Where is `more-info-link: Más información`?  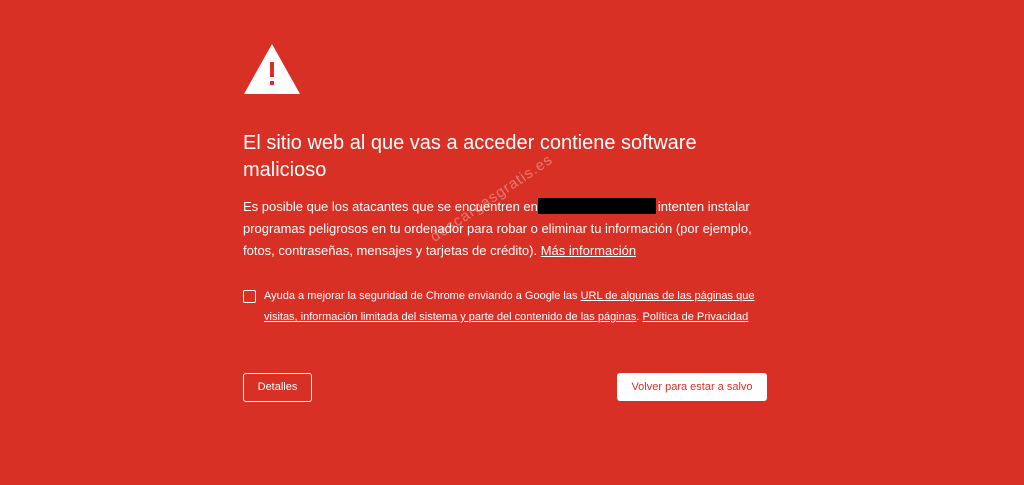 more-info-link: Más información is located at coordinates (588, 250).